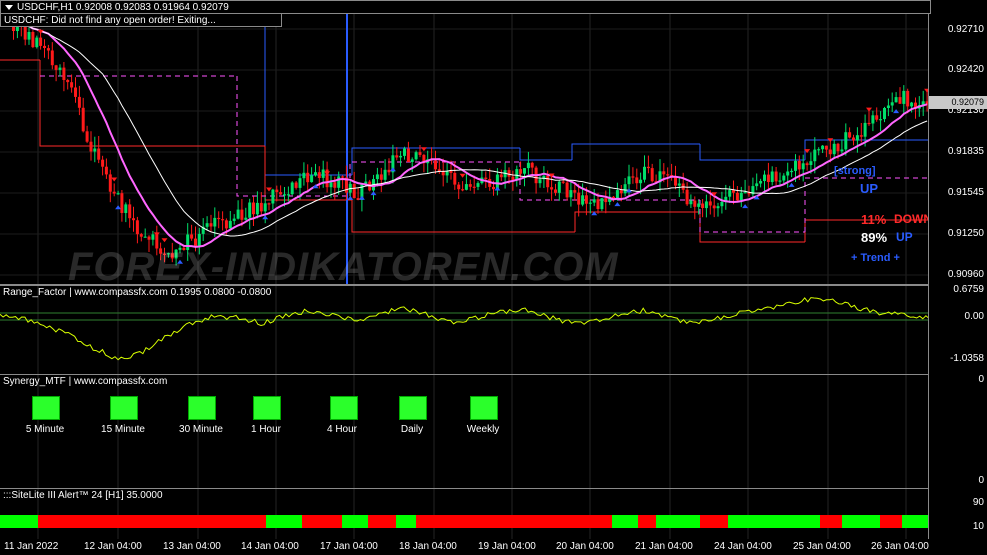 The image size is (987, 555). I want to click on current-price-label: 0.92079, so click(967, 102).